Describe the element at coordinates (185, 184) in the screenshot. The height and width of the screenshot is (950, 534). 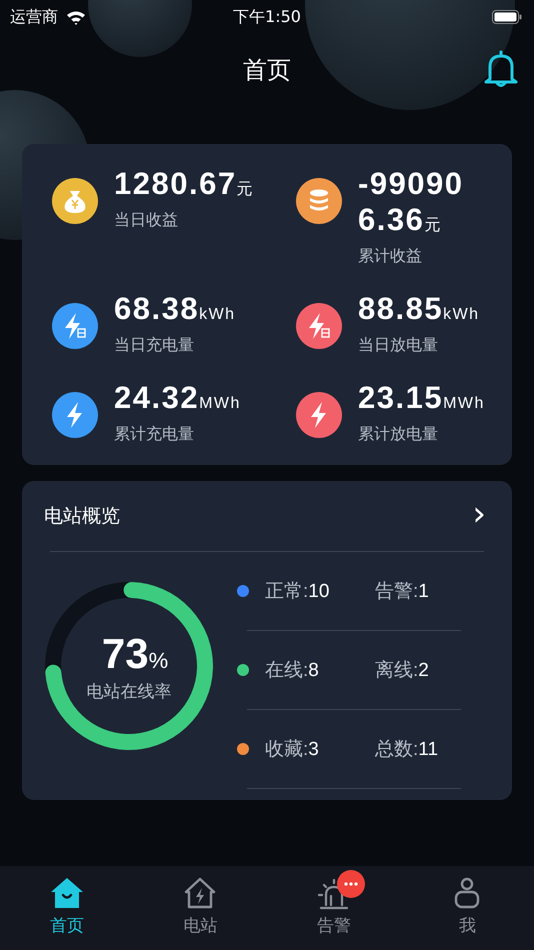
I see `stat-value: 1280.67元` at that location.